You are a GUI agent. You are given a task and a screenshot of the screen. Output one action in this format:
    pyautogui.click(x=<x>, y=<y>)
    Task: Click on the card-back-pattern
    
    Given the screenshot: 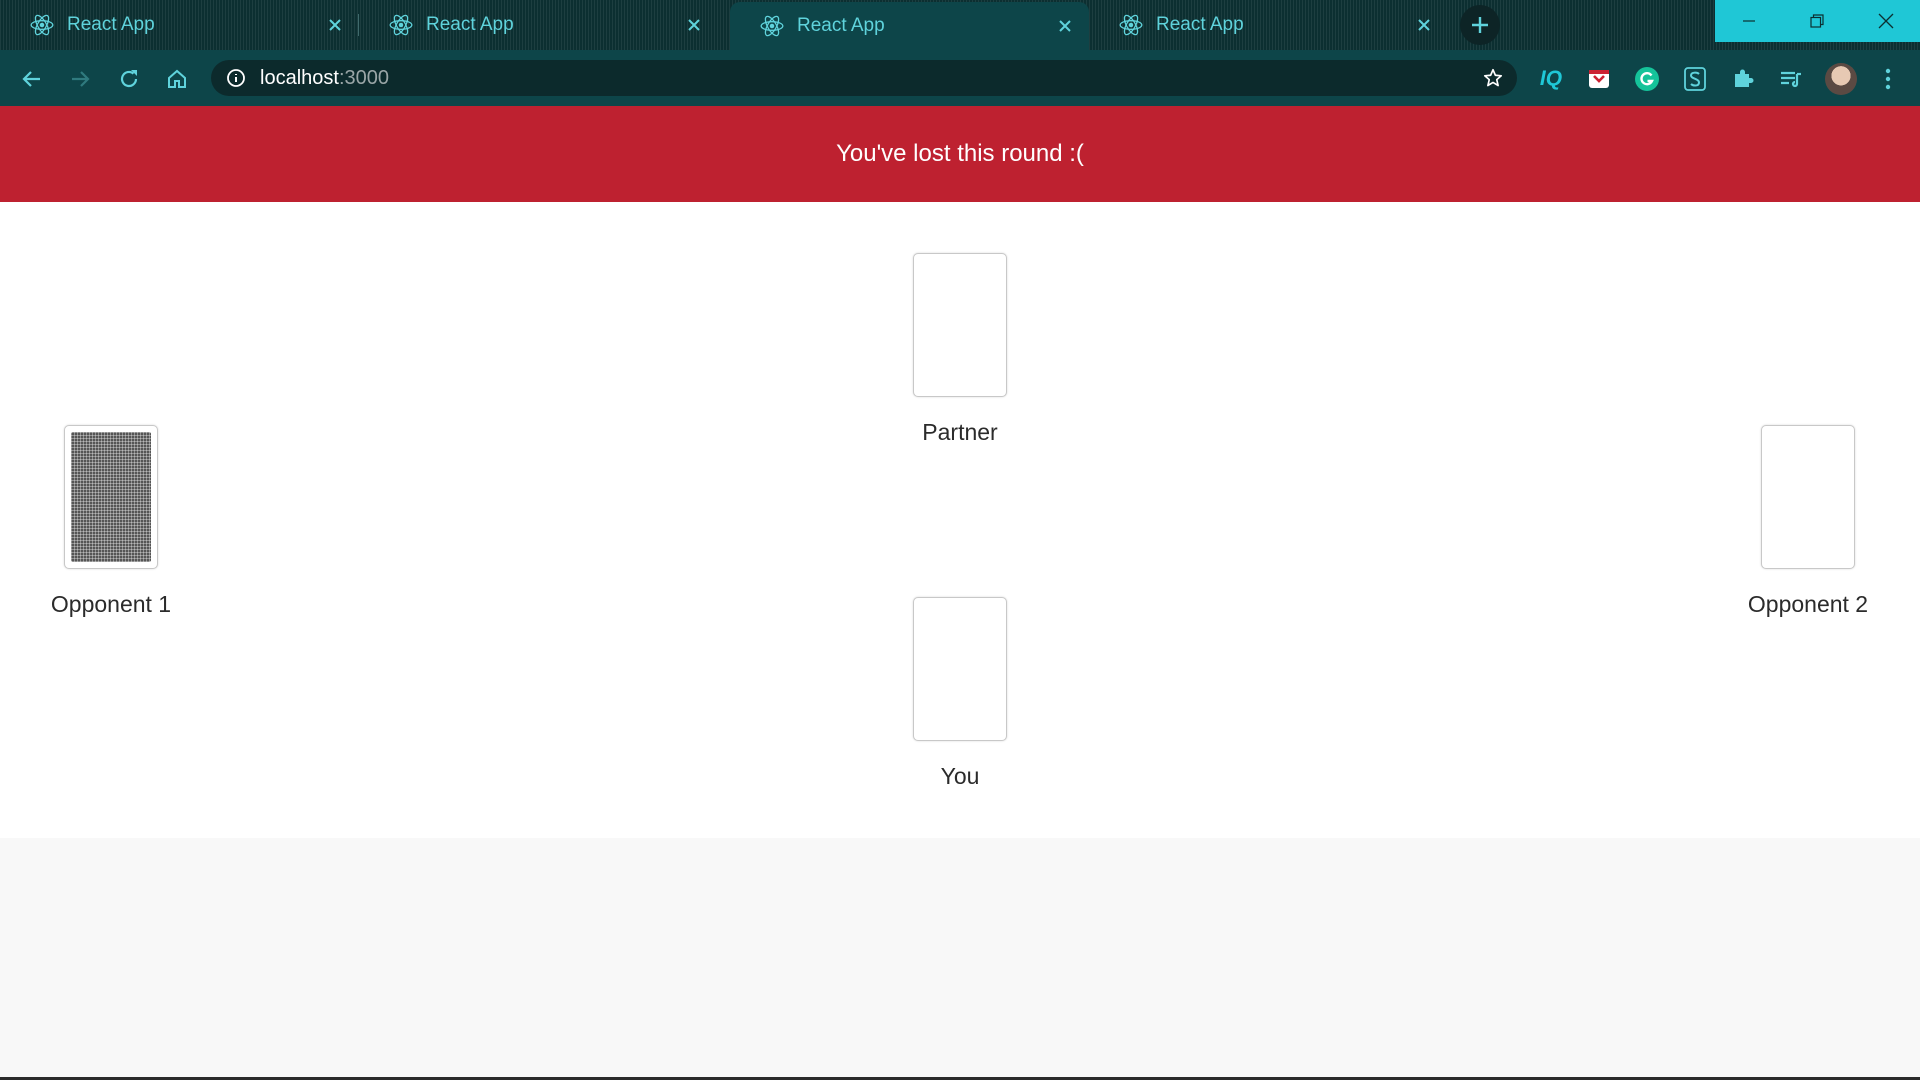 What is the action you would take?
    pyautogui.click(x=111, y=497)
    